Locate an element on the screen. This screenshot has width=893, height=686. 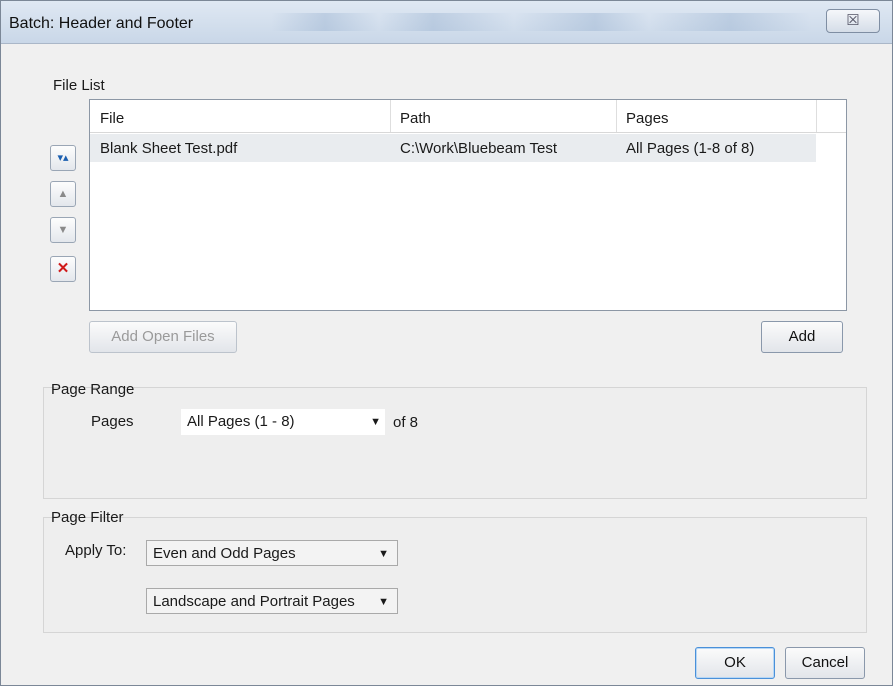
page-orientation-select: Landscape and Portrait Pages ▼ is located at coordinates (272, 601).